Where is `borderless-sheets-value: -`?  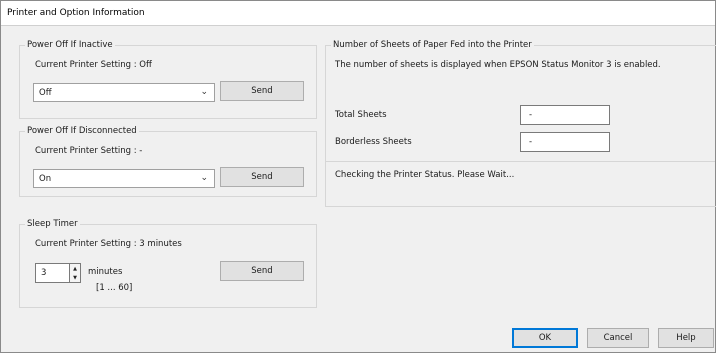 borderless-sheets-value: - is located at coordinates (531, 142).